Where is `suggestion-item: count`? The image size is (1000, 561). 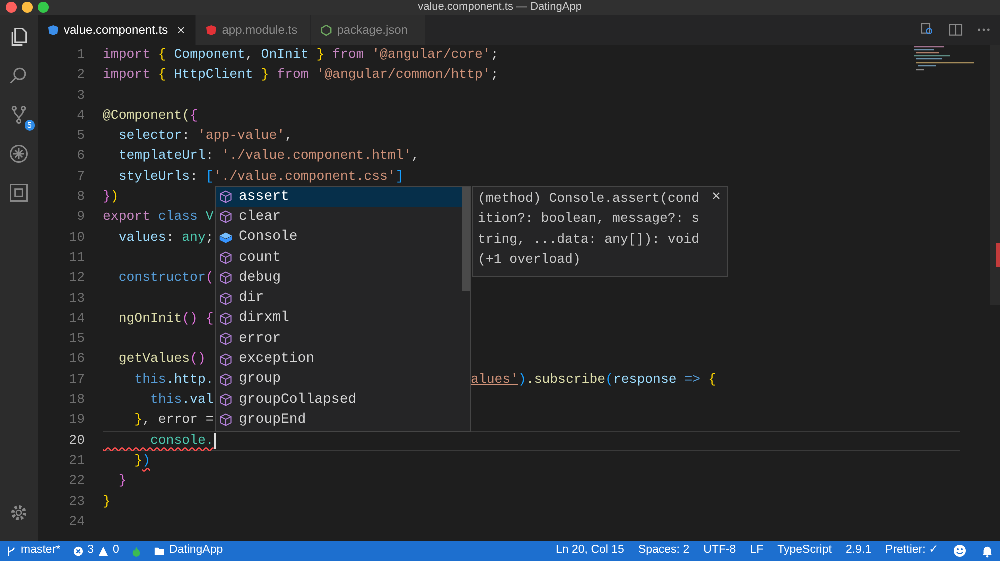
suggestion-item: count is located at coordinates (339, 258).